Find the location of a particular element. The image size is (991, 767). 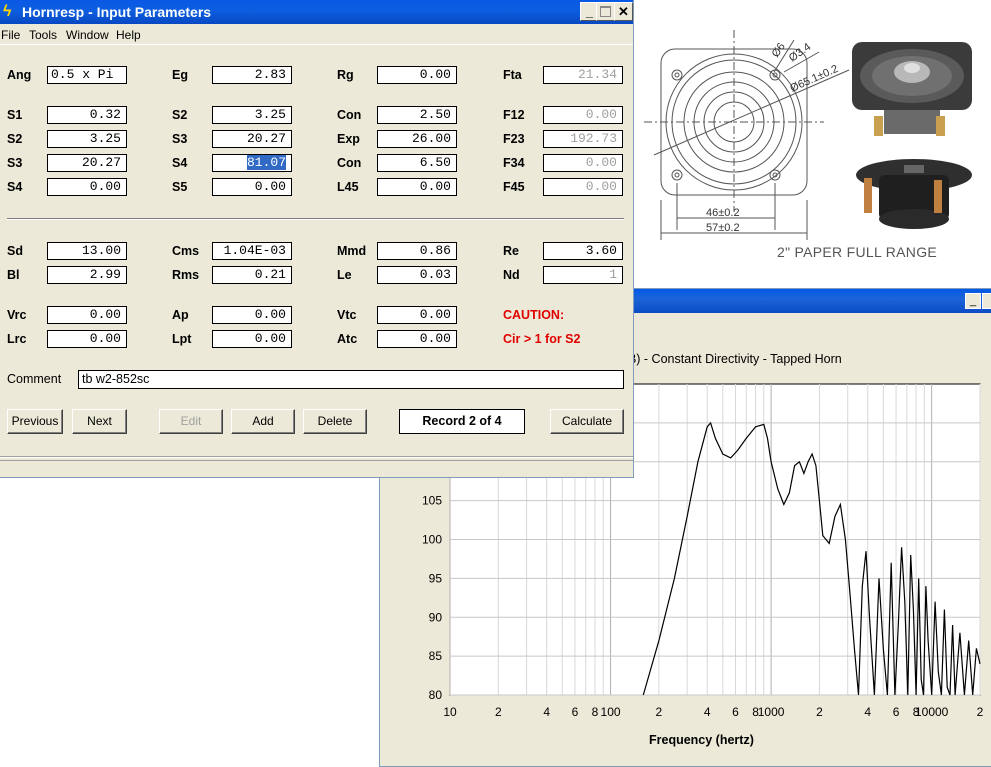

param-label-f12: F12 is located at coordinates (514, 115).